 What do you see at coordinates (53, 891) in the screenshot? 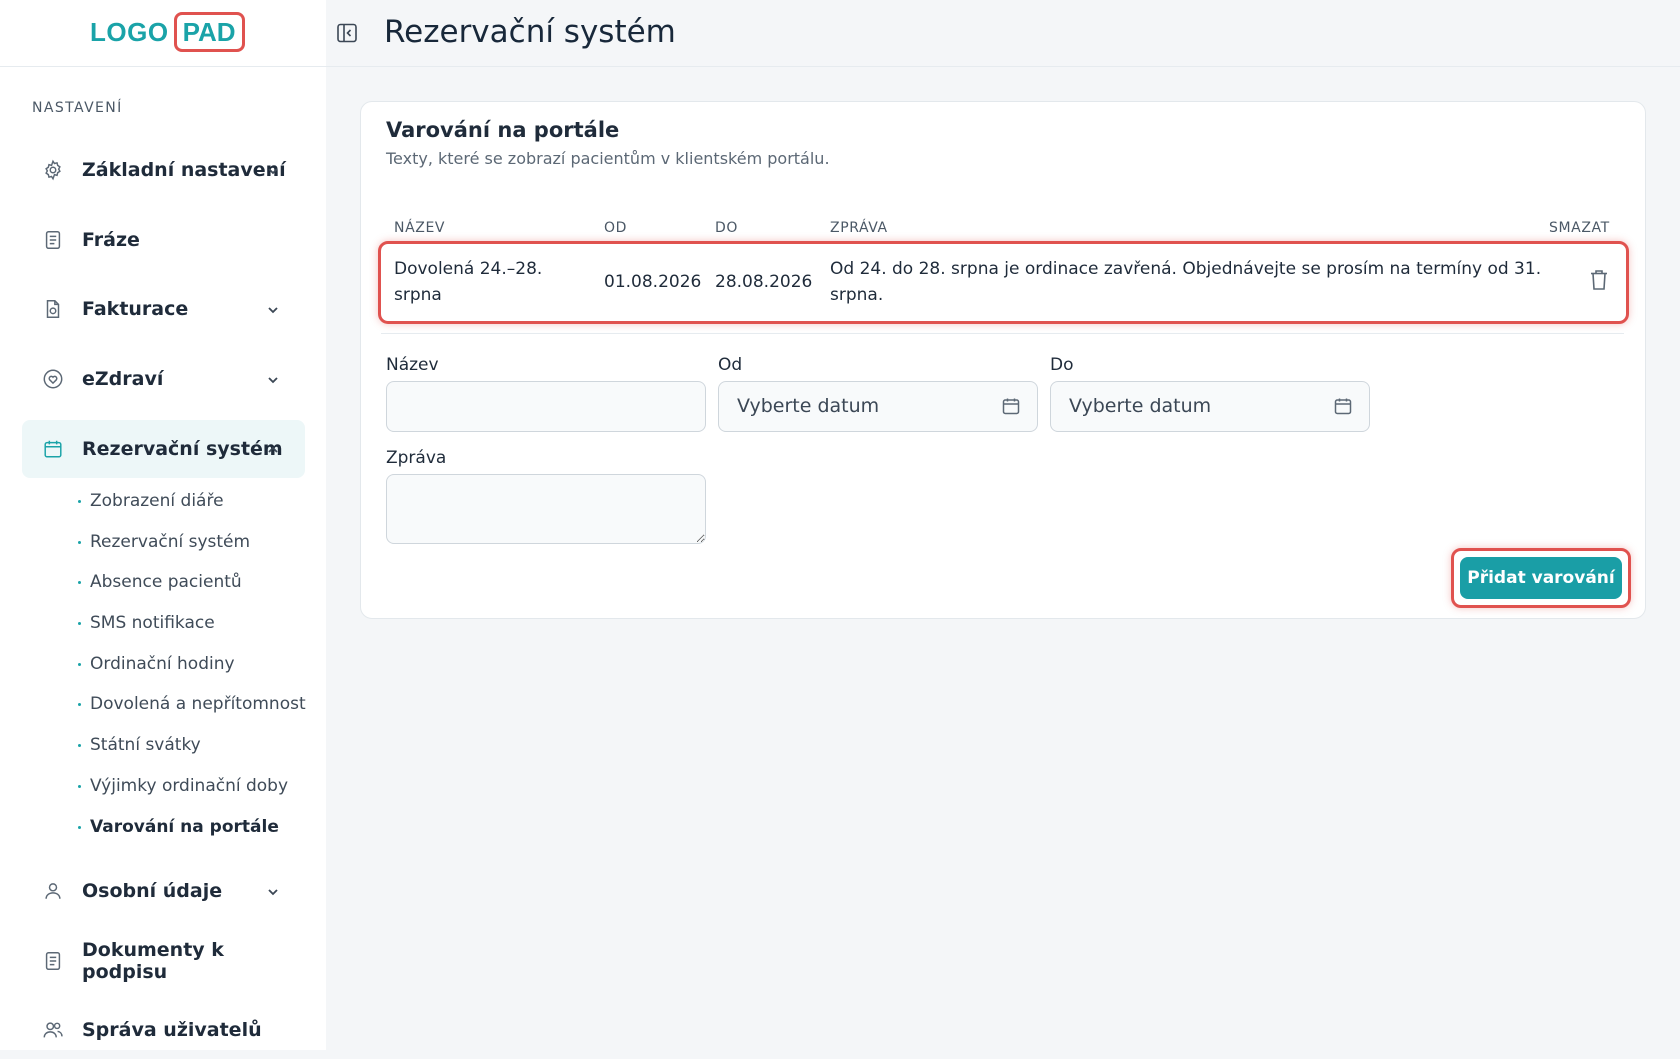
I see `user-icon` at bounding box center [53, 891].